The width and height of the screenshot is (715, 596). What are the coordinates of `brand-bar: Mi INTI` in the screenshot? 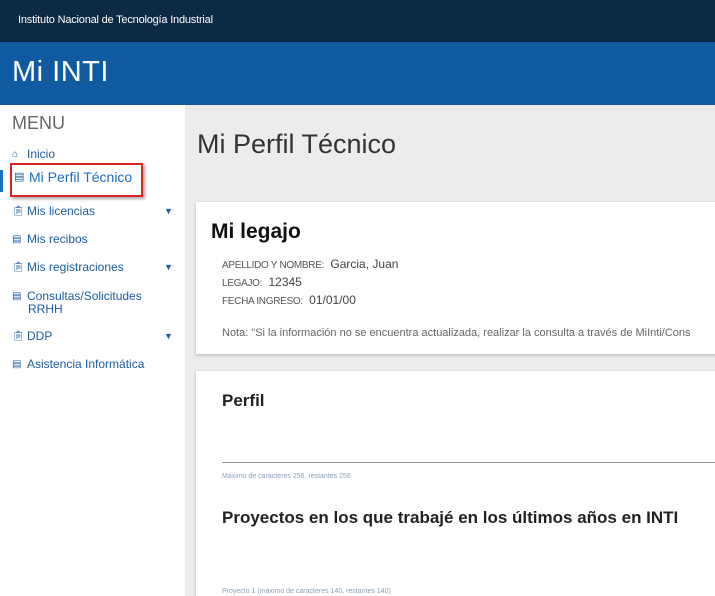 It's located at (357, 73).